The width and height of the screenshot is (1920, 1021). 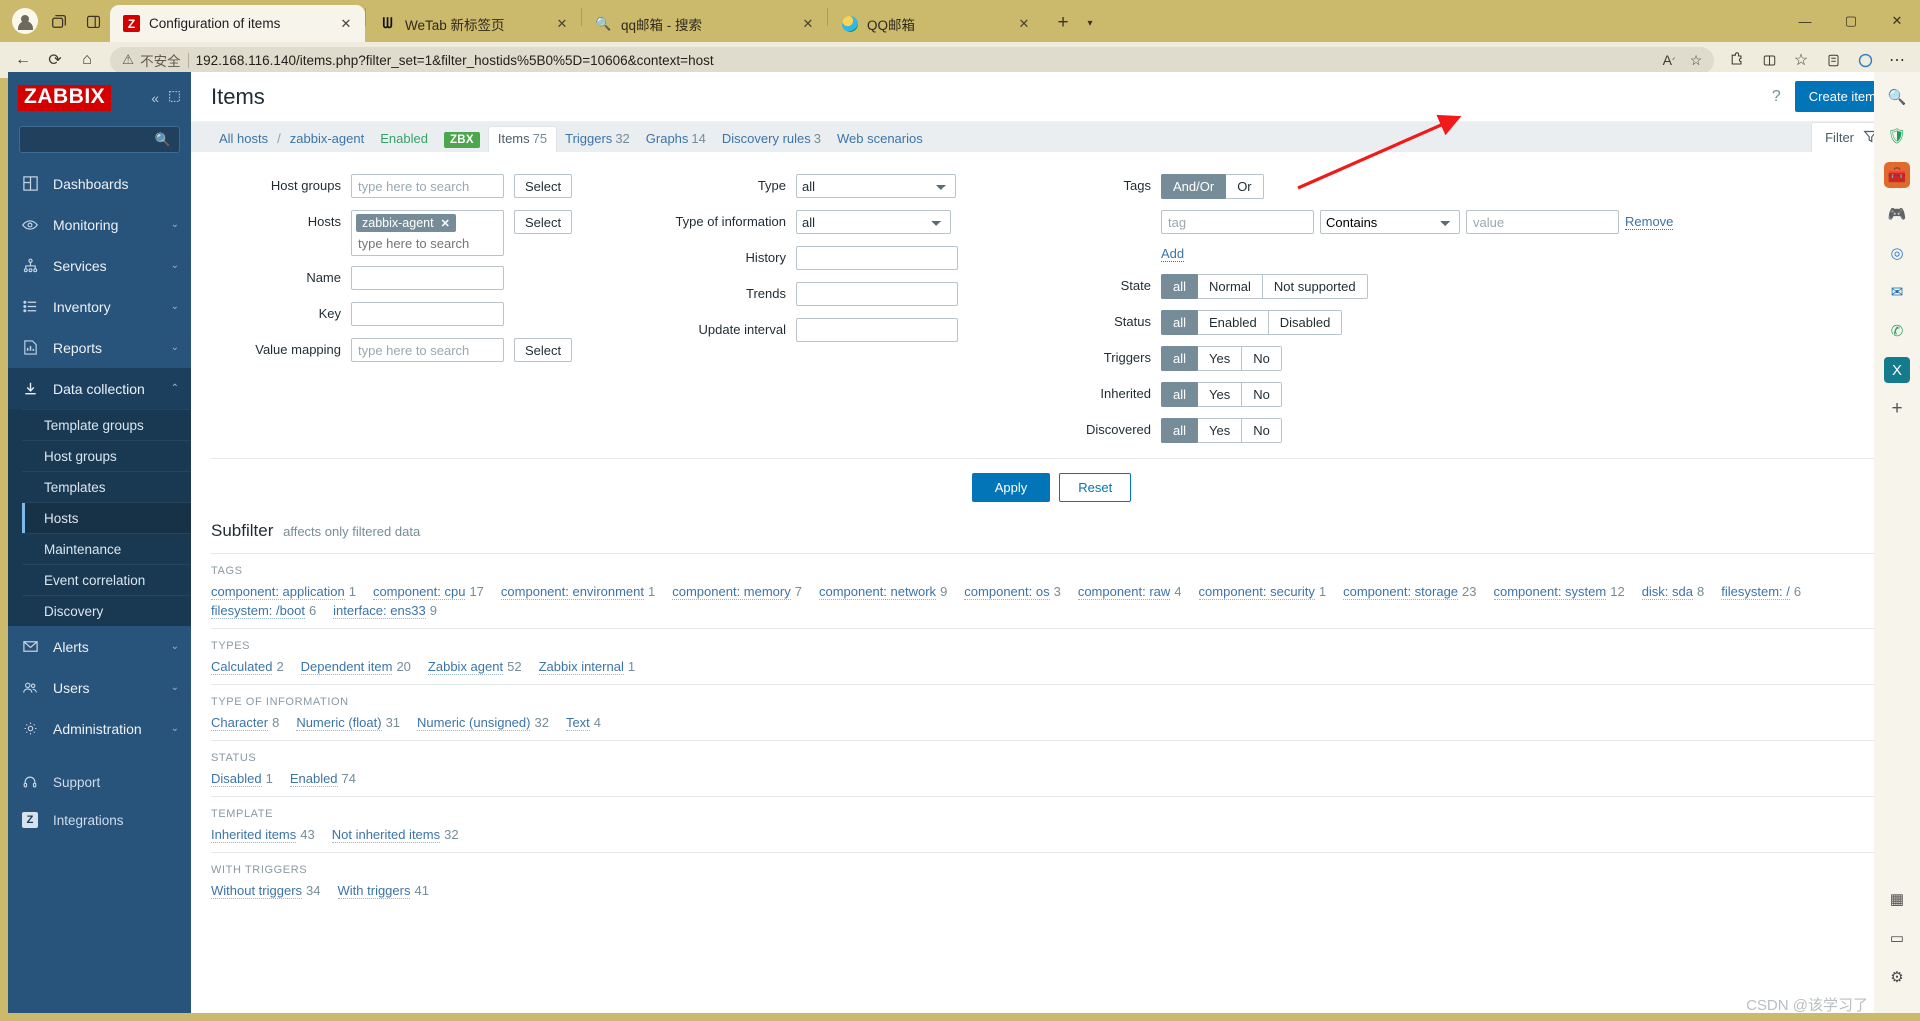 I want to click on collections-icon, so click(x=1833, y=60).